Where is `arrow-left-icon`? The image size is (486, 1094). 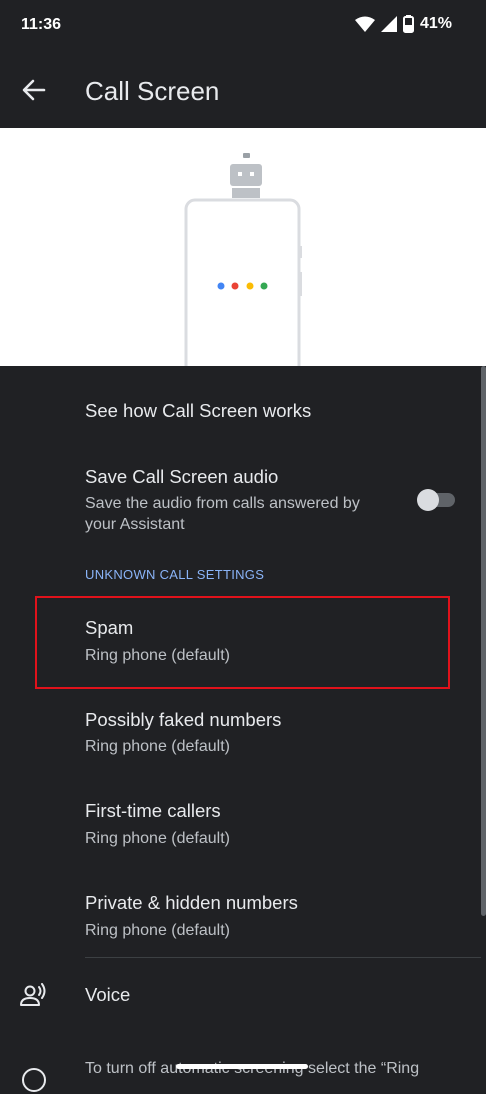
arrow-left-icon is located at coordinates (34, 90).